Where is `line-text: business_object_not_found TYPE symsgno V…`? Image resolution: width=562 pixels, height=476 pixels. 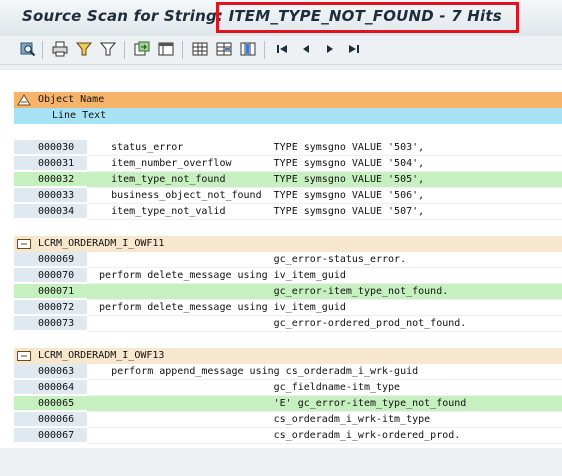 line-text: business_object_not_found TYPE symsgno V… is located at coordinates (324, 196).